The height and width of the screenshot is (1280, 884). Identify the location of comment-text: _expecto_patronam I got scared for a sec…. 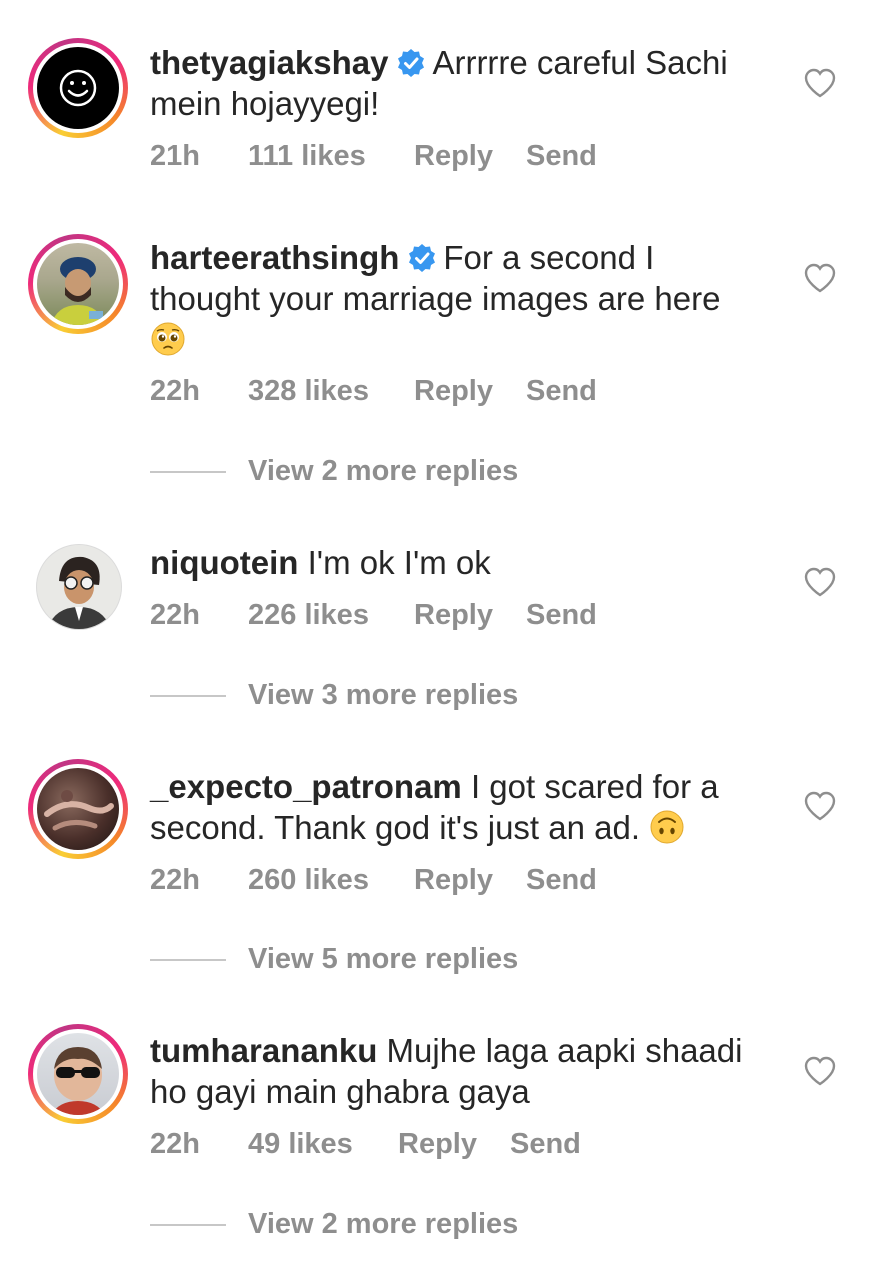
(465, 807).